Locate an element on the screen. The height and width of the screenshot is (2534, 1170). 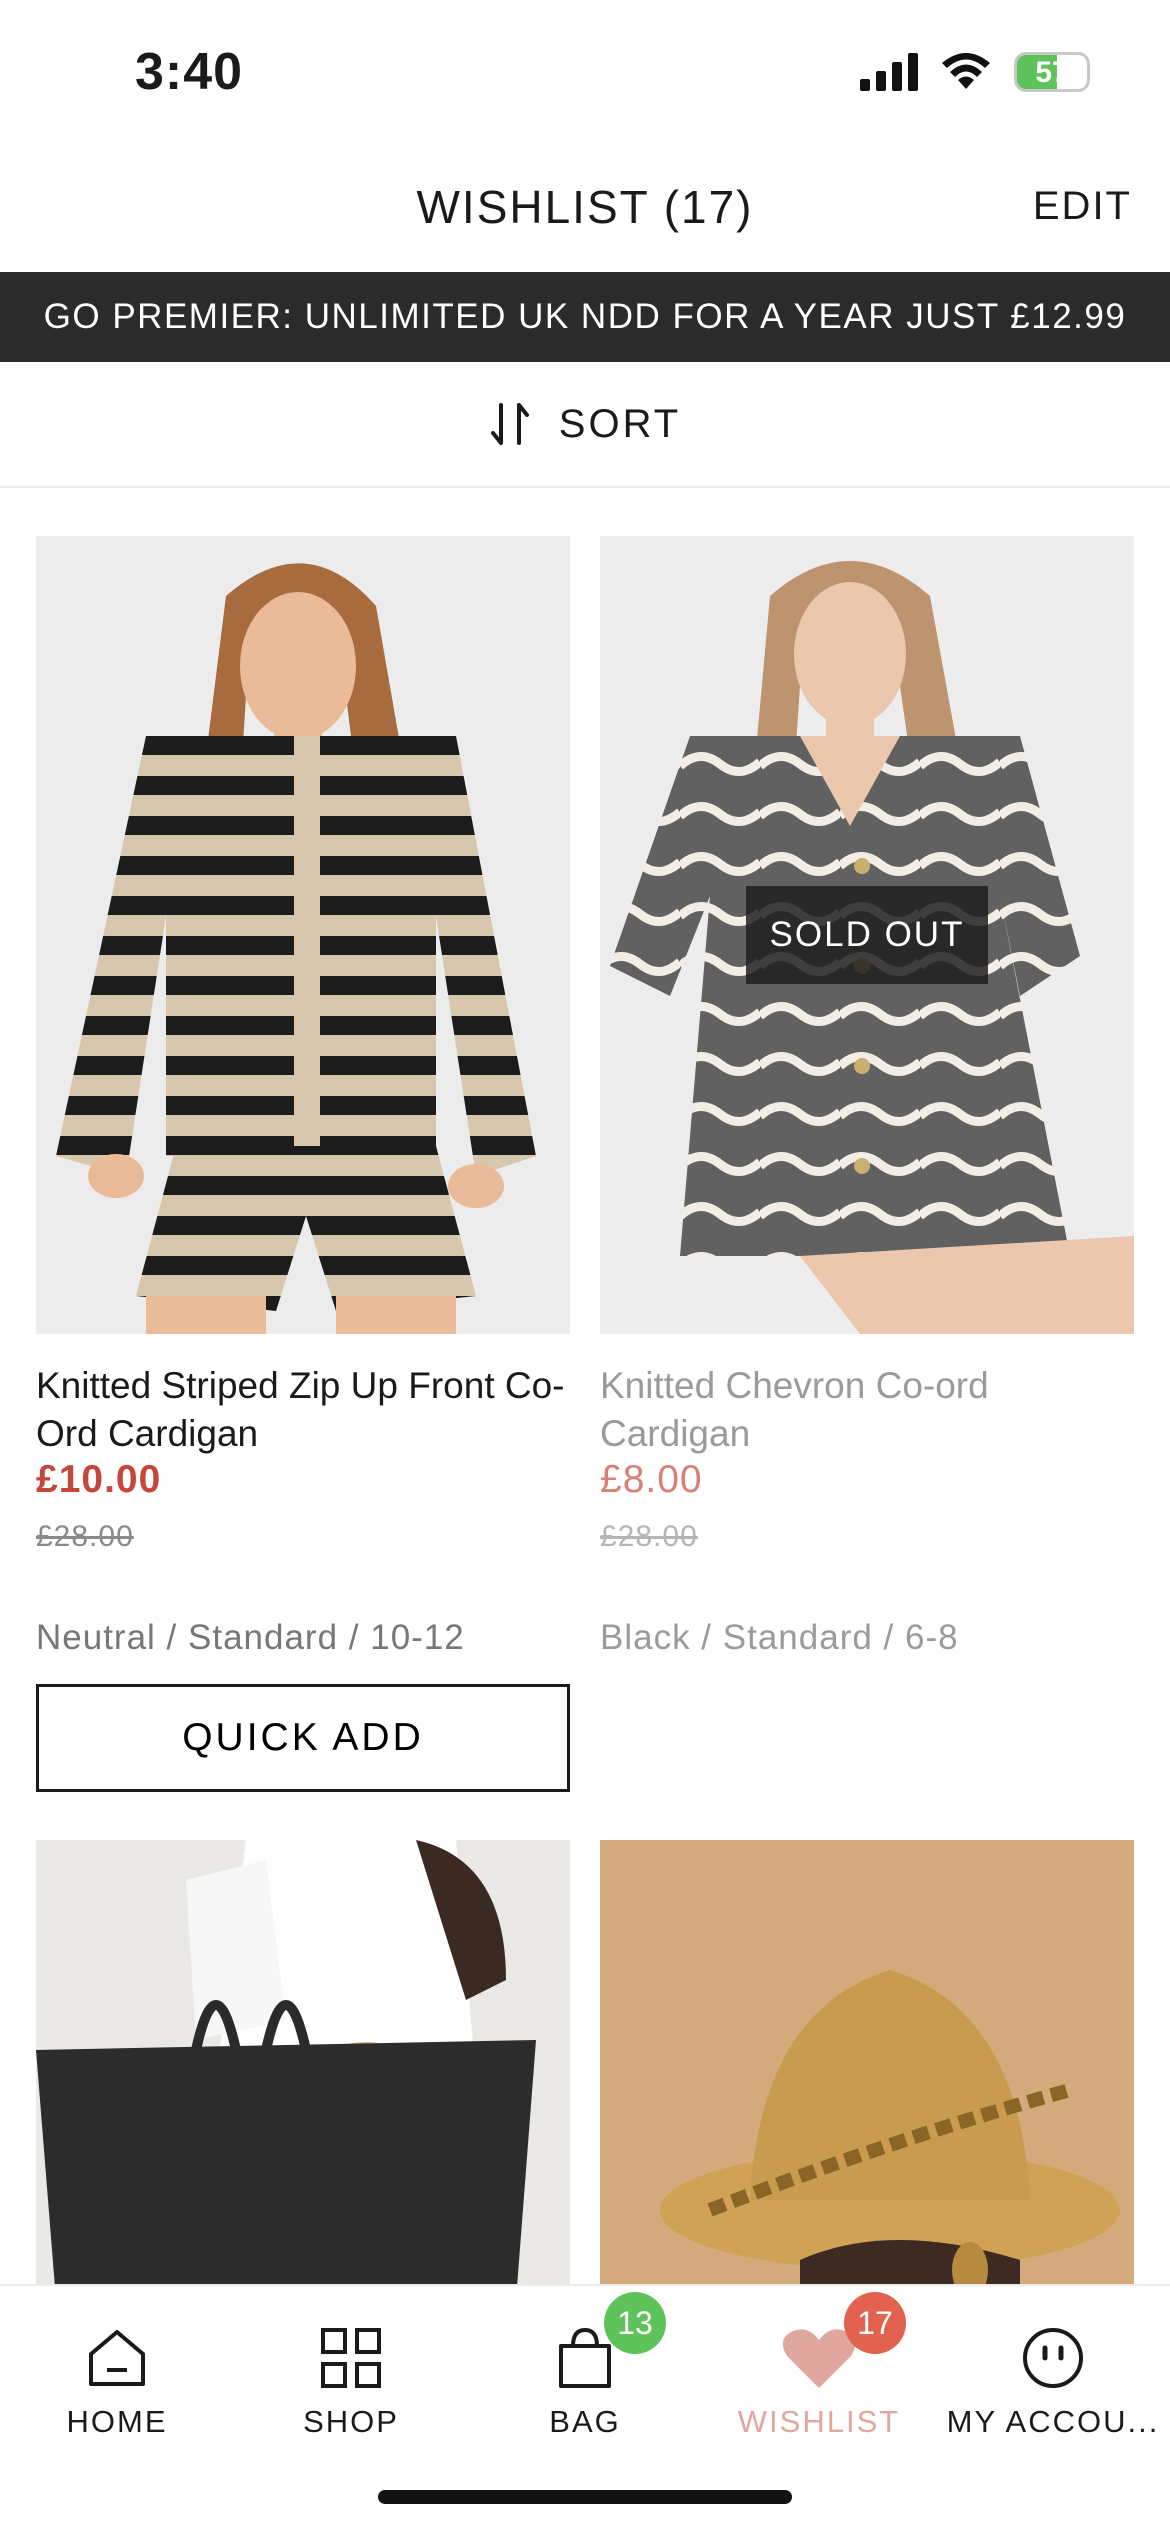
edit-button: EDIT is located at coordinates (1082, 206).